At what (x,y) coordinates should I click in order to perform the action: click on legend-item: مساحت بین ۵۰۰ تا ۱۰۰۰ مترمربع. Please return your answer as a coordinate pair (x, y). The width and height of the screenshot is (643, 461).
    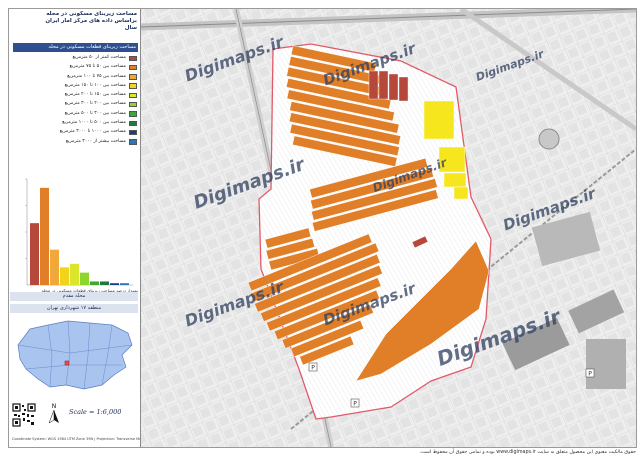
    Looking at the image, I should click on (75, 123).